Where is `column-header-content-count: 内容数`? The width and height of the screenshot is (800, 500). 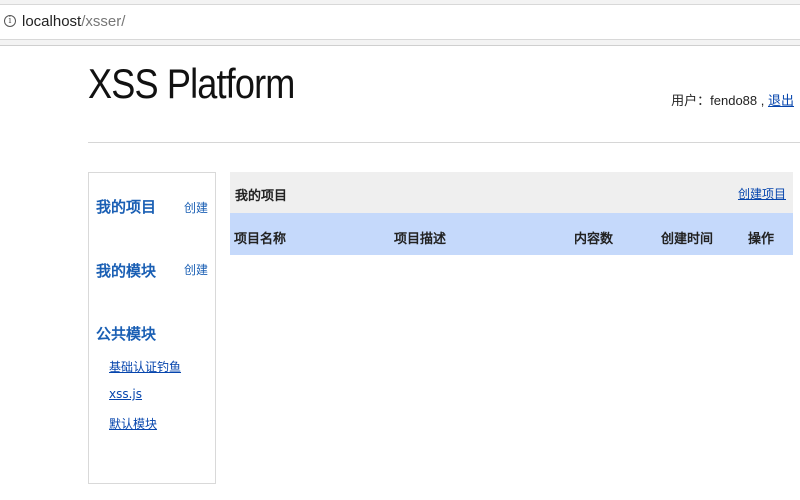 column-header-content-count: 内容数 is located at coordinates (594, 239).